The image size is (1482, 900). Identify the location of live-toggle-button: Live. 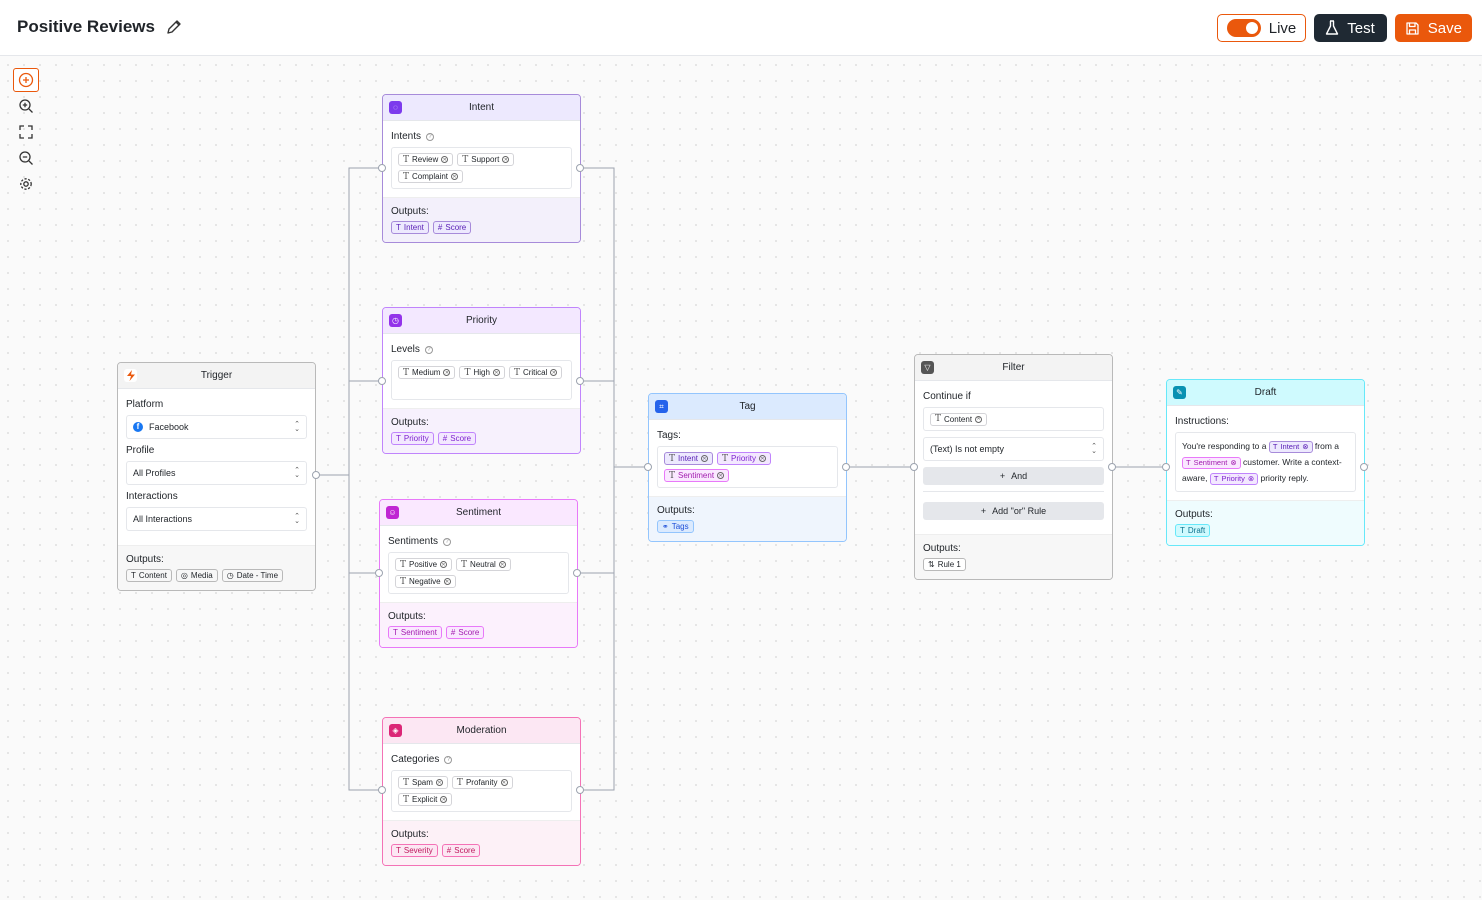
(1261, 28).